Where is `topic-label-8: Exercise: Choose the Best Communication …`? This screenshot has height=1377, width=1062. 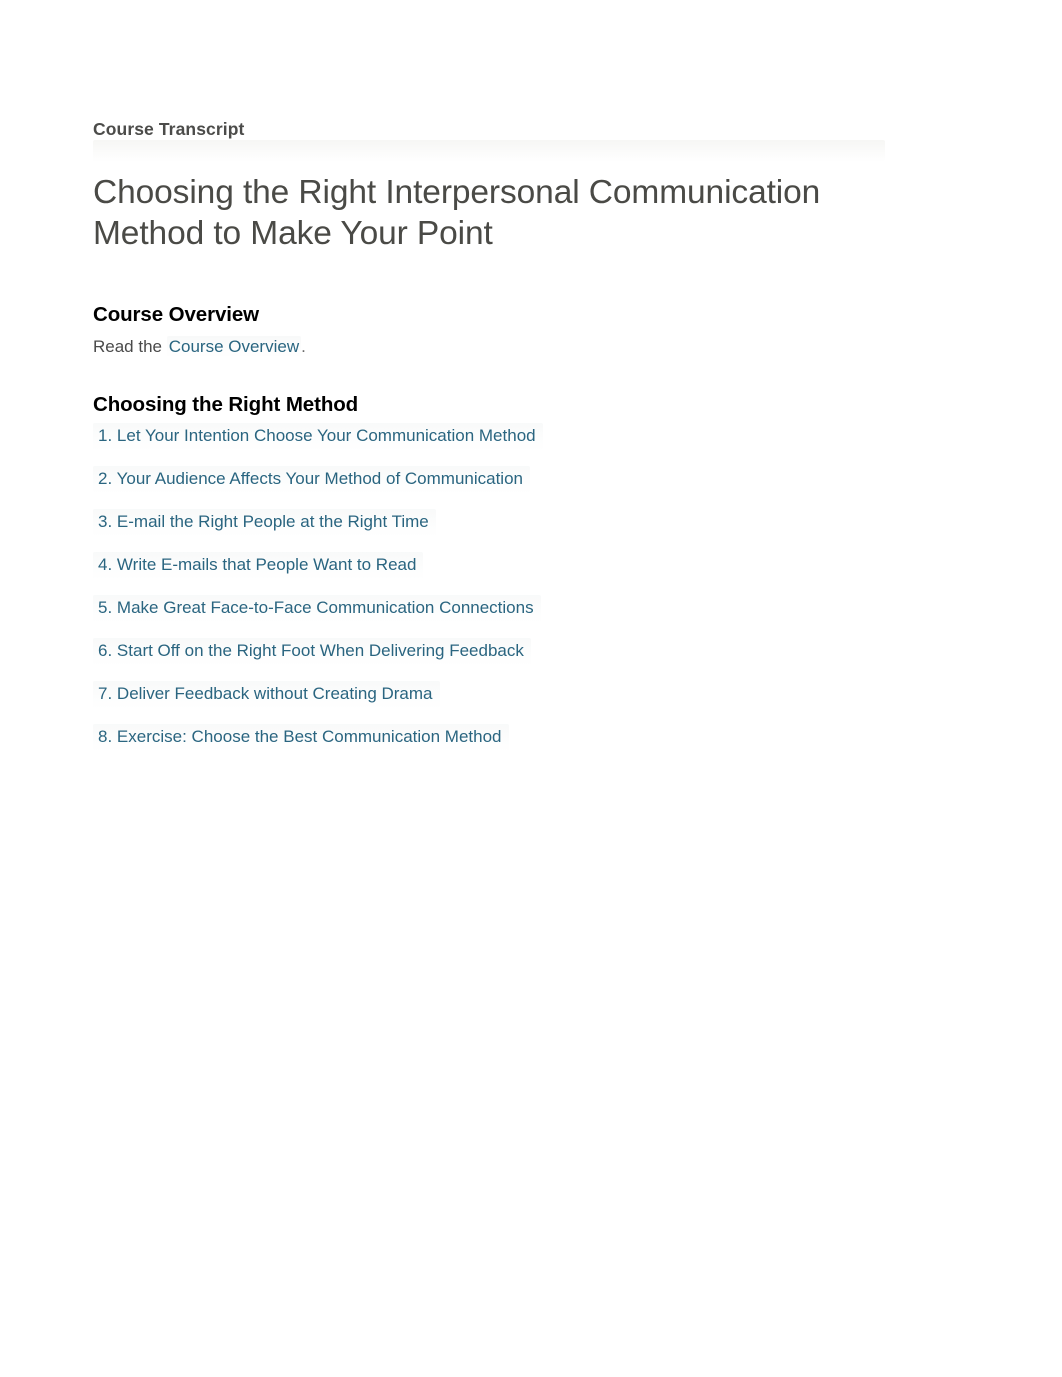
topic-label-8: Exercise: Choose the Best Communication … is located at coordinates (309, 736).